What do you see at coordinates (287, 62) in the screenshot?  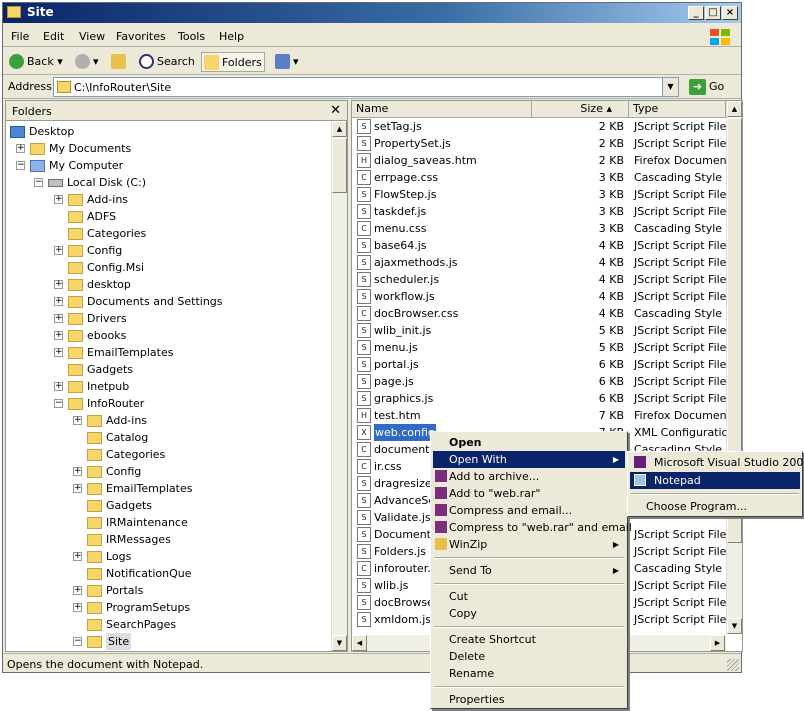 I see `views-button: ▾` at bounding box center [287, 62].